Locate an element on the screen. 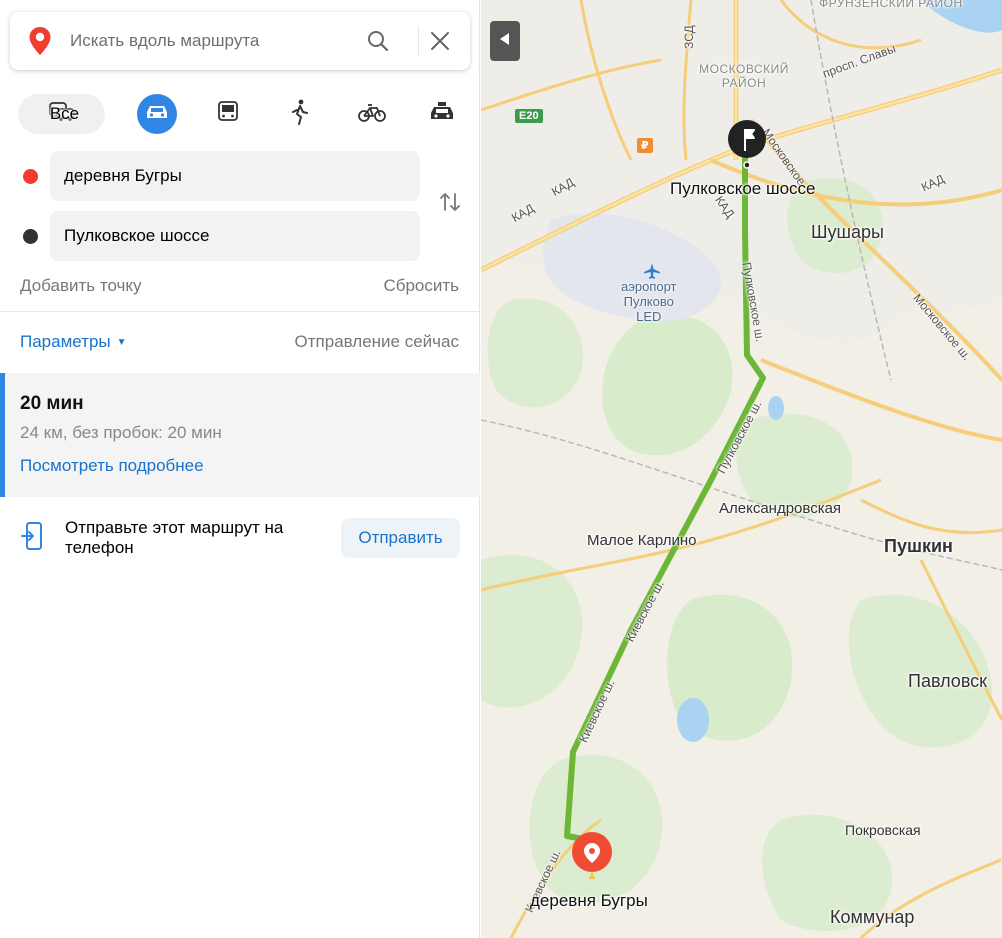 This screenshot has height=938, width=1002. route-time: 20 мин is located at coordinates (52, 403).